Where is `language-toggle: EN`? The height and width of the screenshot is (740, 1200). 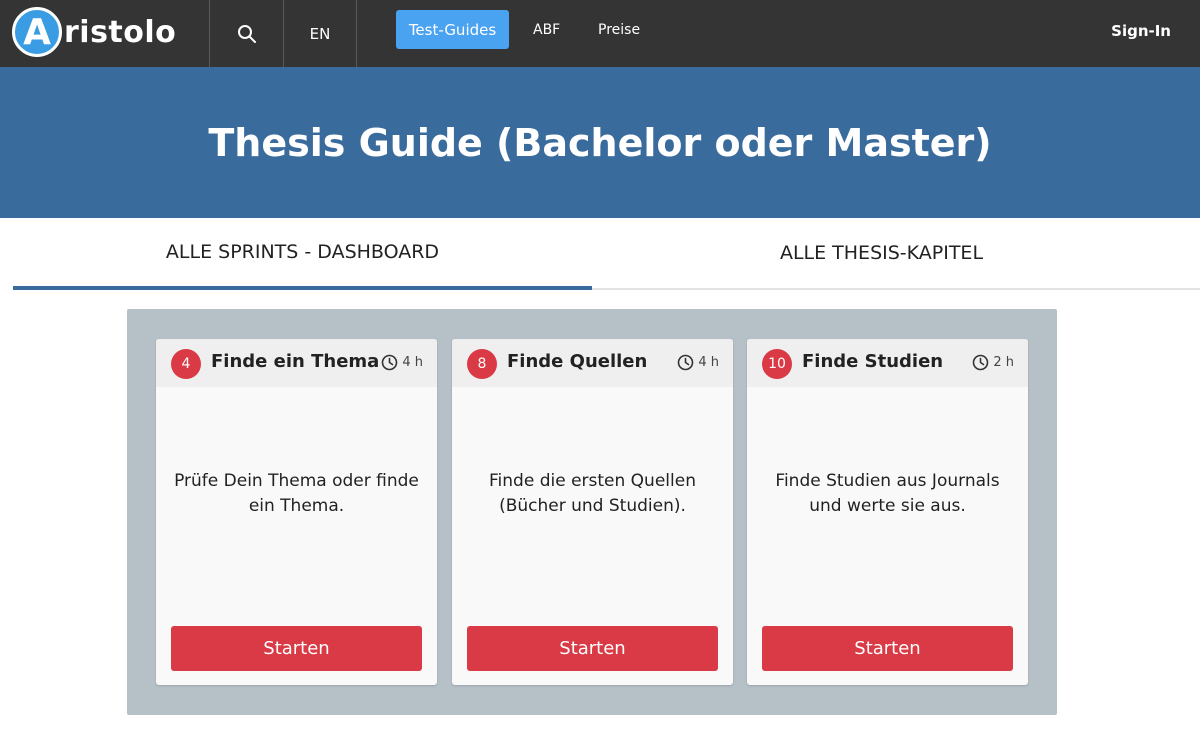 language-toggle: EN is located at coordinates (320, 33).